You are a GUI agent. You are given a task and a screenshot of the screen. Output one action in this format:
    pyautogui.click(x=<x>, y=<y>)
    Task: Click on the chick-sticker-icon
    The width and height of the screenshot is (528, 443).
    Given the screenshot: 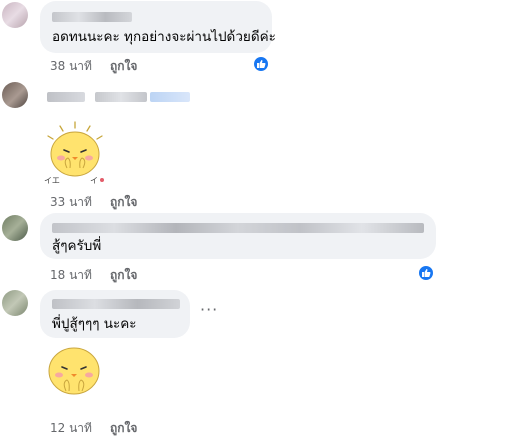 What is the action you would take?
    pyautogui.click(x=74, y=371)
    